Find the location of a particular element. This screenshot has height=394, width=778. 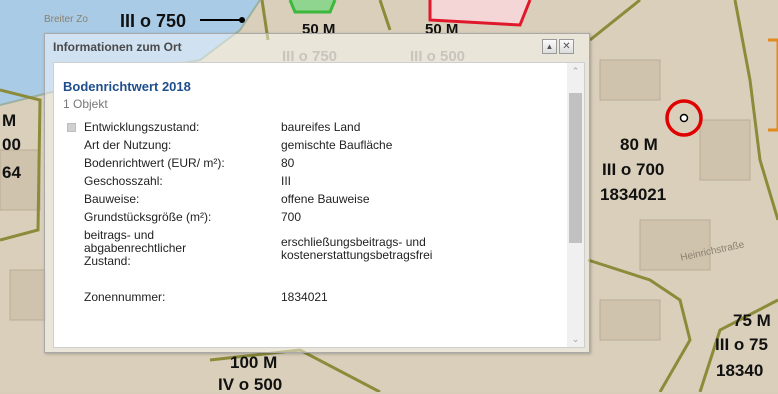

attribute-value: gemischte Baufläche is located at coordinates (337, 145).